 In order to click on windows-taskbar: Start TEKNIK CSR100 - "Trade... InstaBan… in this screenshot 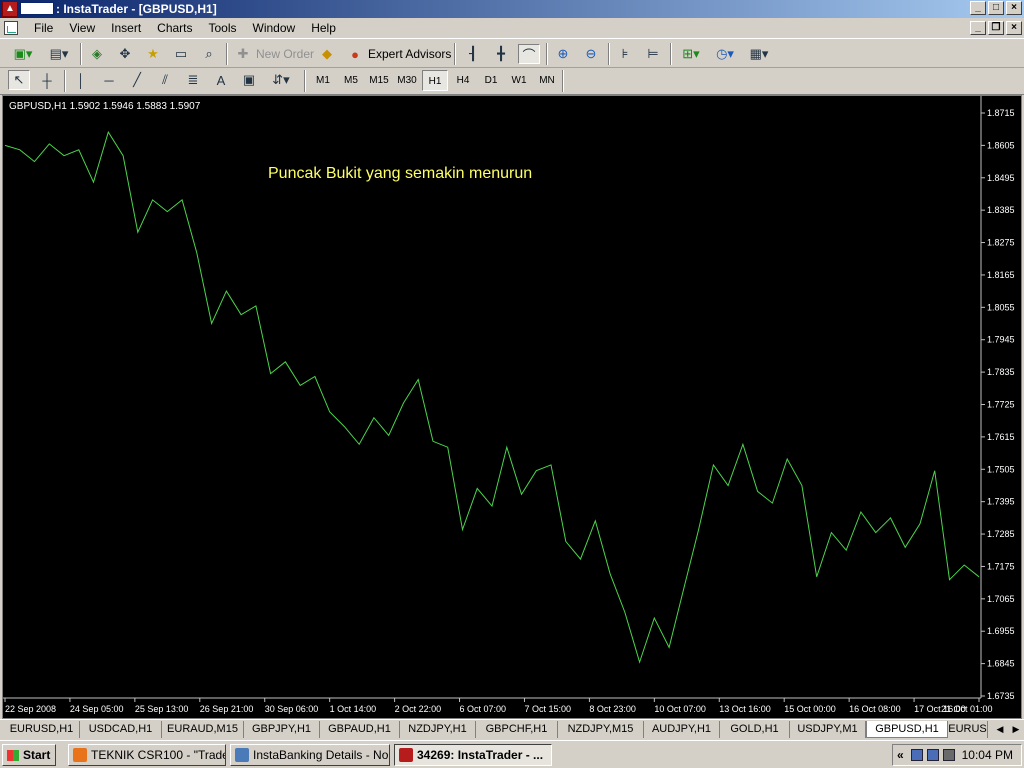, I will do `click(512, 754)`.